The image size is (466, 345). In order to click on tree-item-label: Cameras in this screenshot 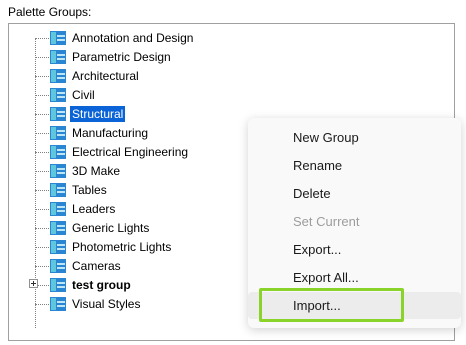, I will do `click(96, 266)`.